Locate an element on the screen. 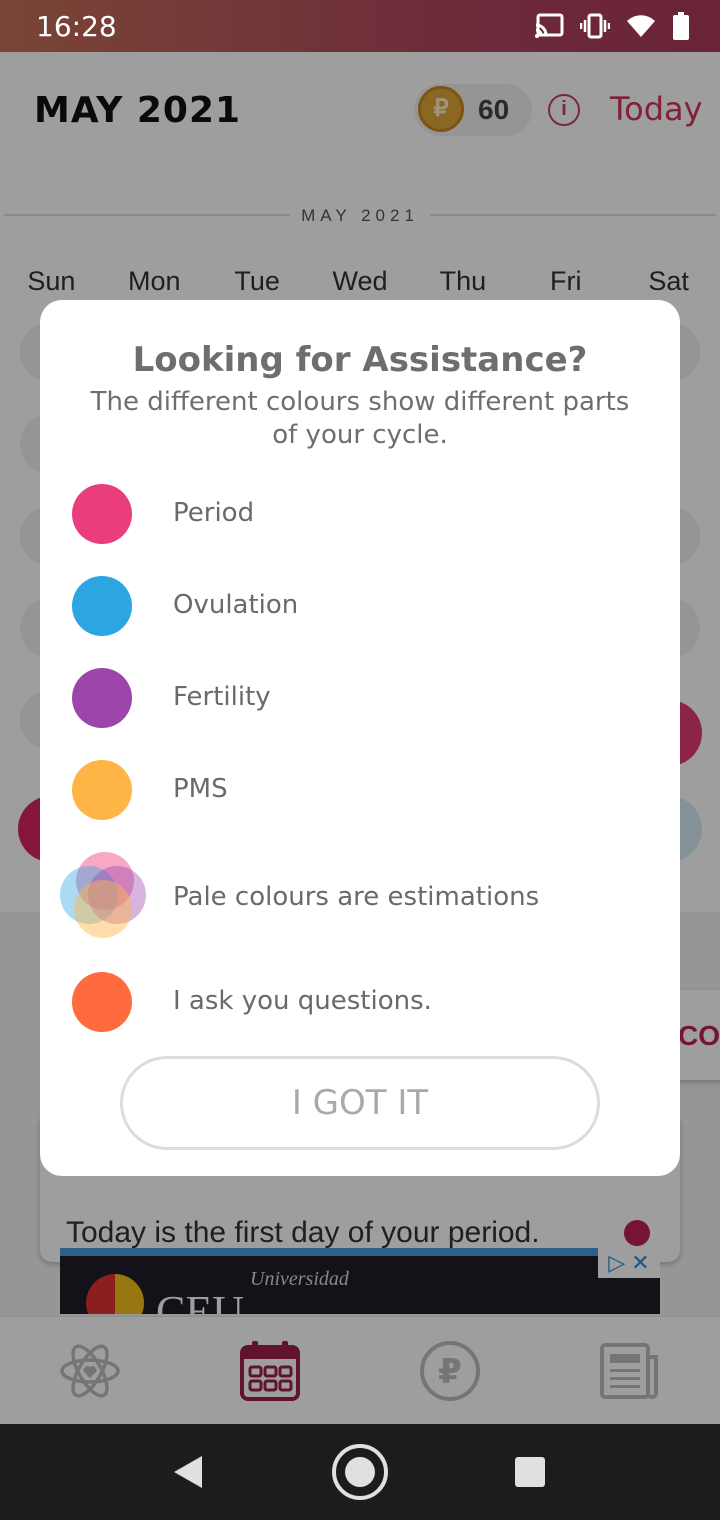  wifi-icon is located at coordinates (641, 26).